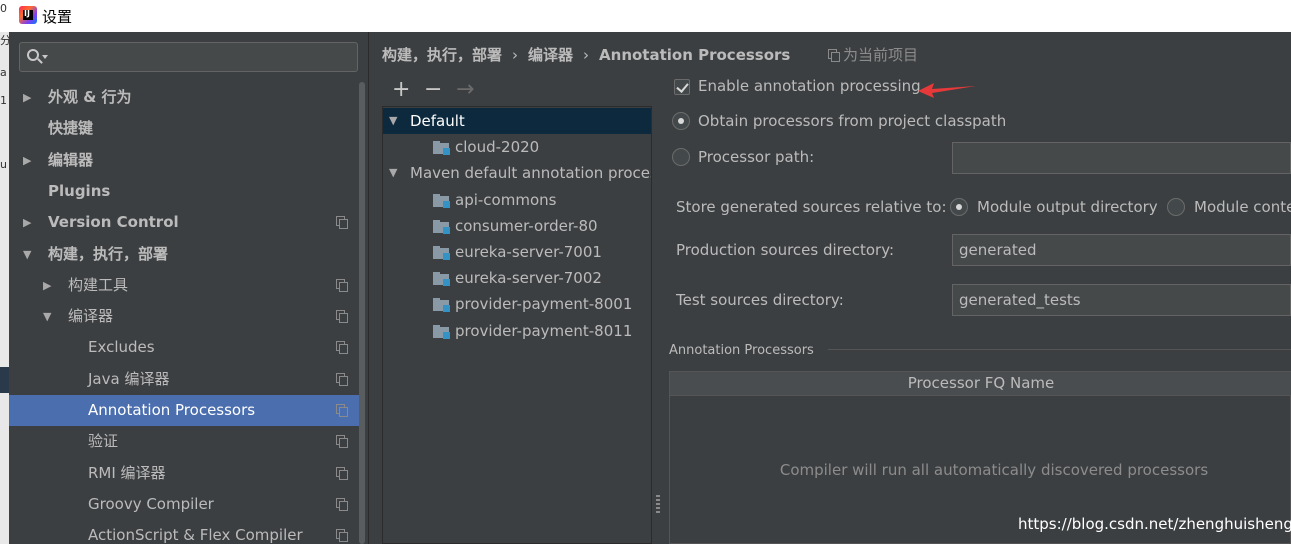 The width and height of the screenshot is (1291, 544). I want to click on breadcrumb-part: 编译器, so click(551, 55).